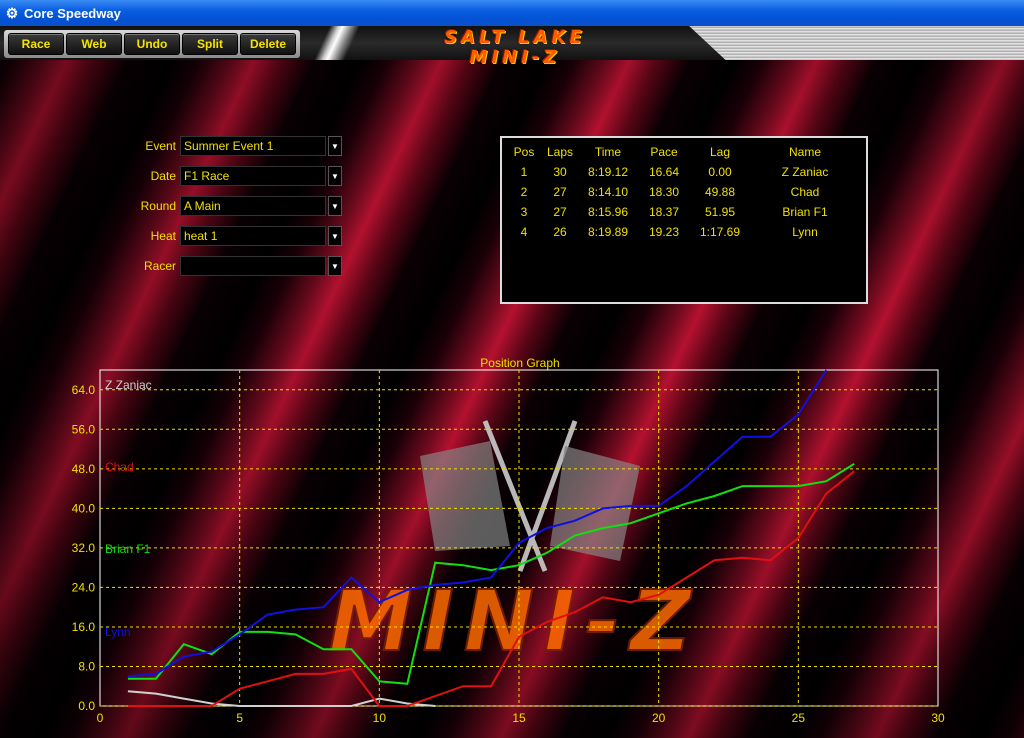 This screenshot has width=1024, height=738. I want to click on app-gear-icon: ⚙, so click(12, 12).